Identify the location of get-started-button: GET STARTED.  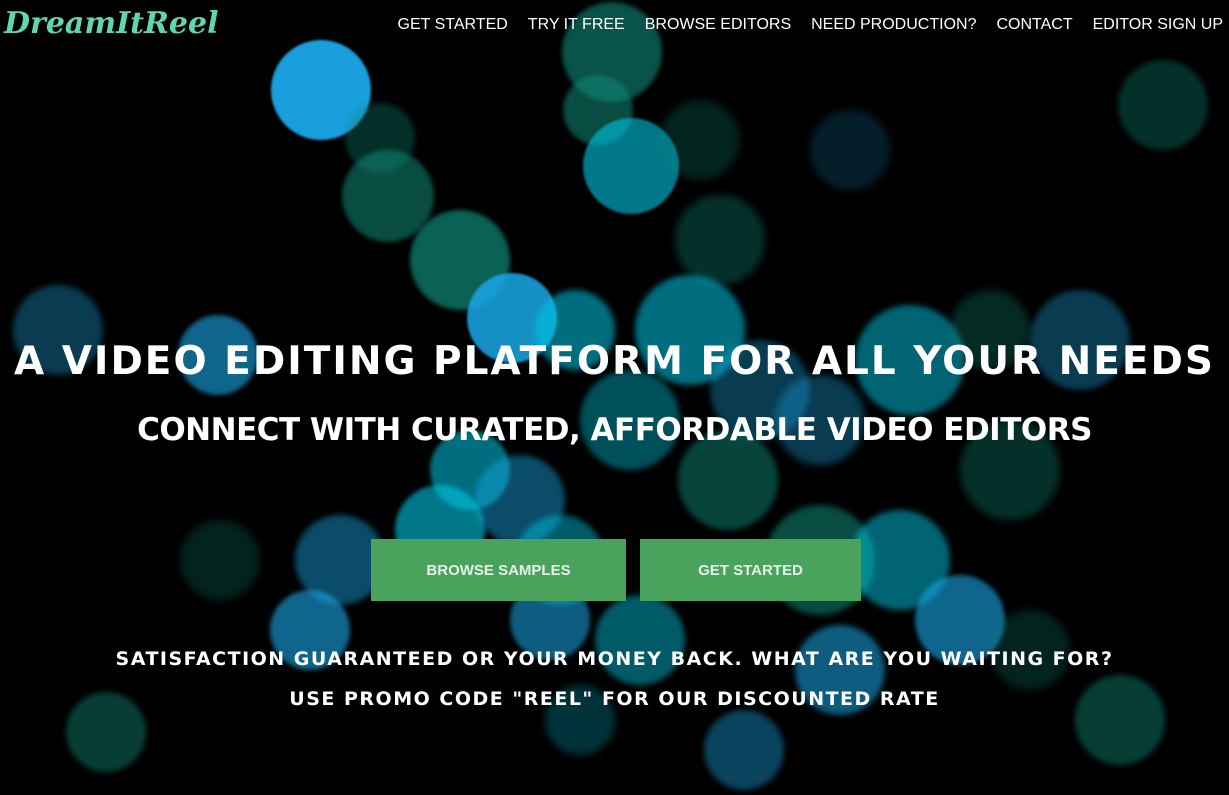
(750, 570).